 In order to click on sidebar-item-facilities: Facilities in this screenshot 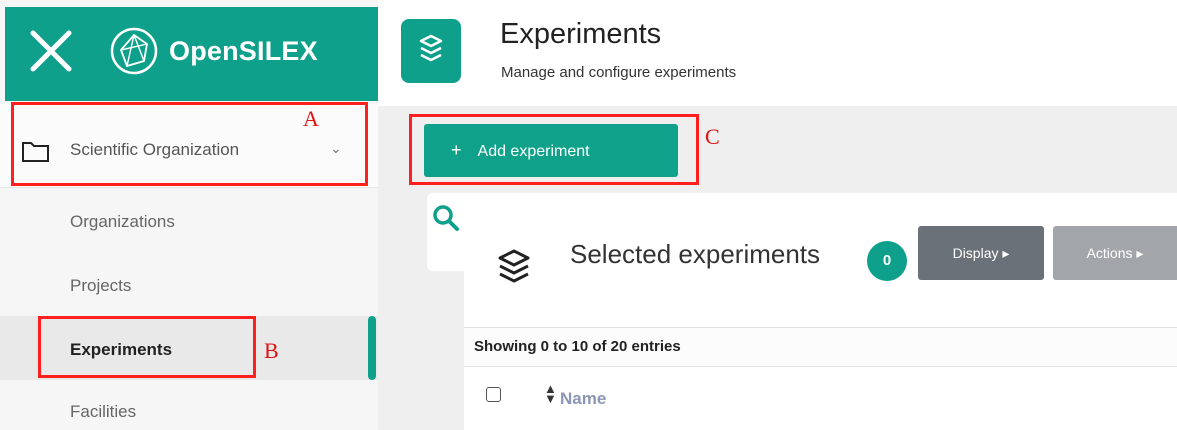, I will do `click(189, 405)`.